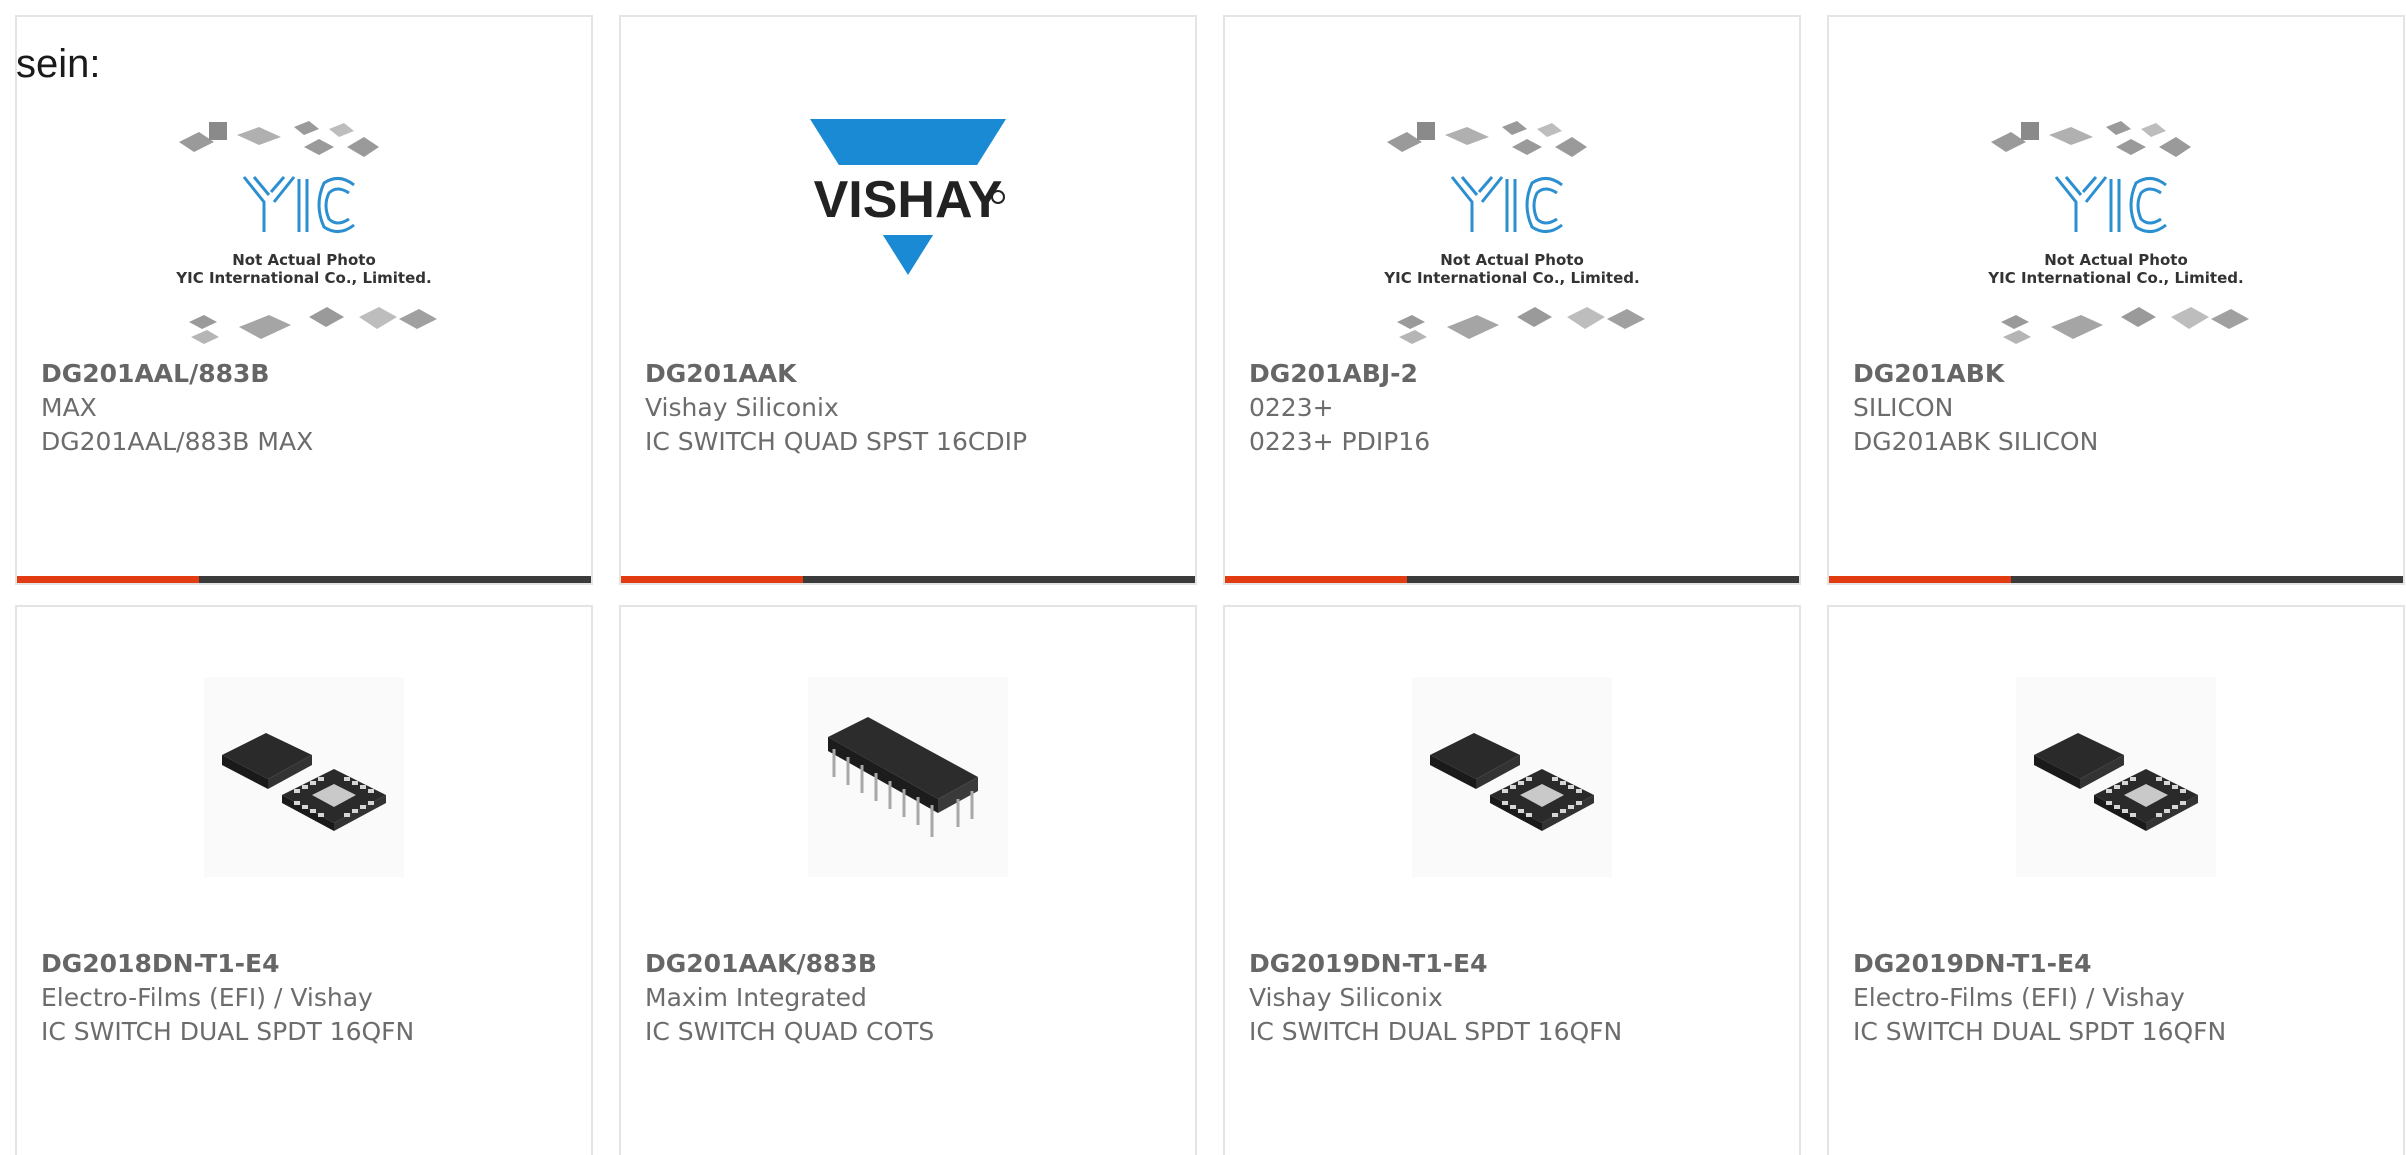 The width and height of the screenshot is (2406, 1155). I want to click on description: IC SWITCH QUAD COTS, so click(790, 1031).